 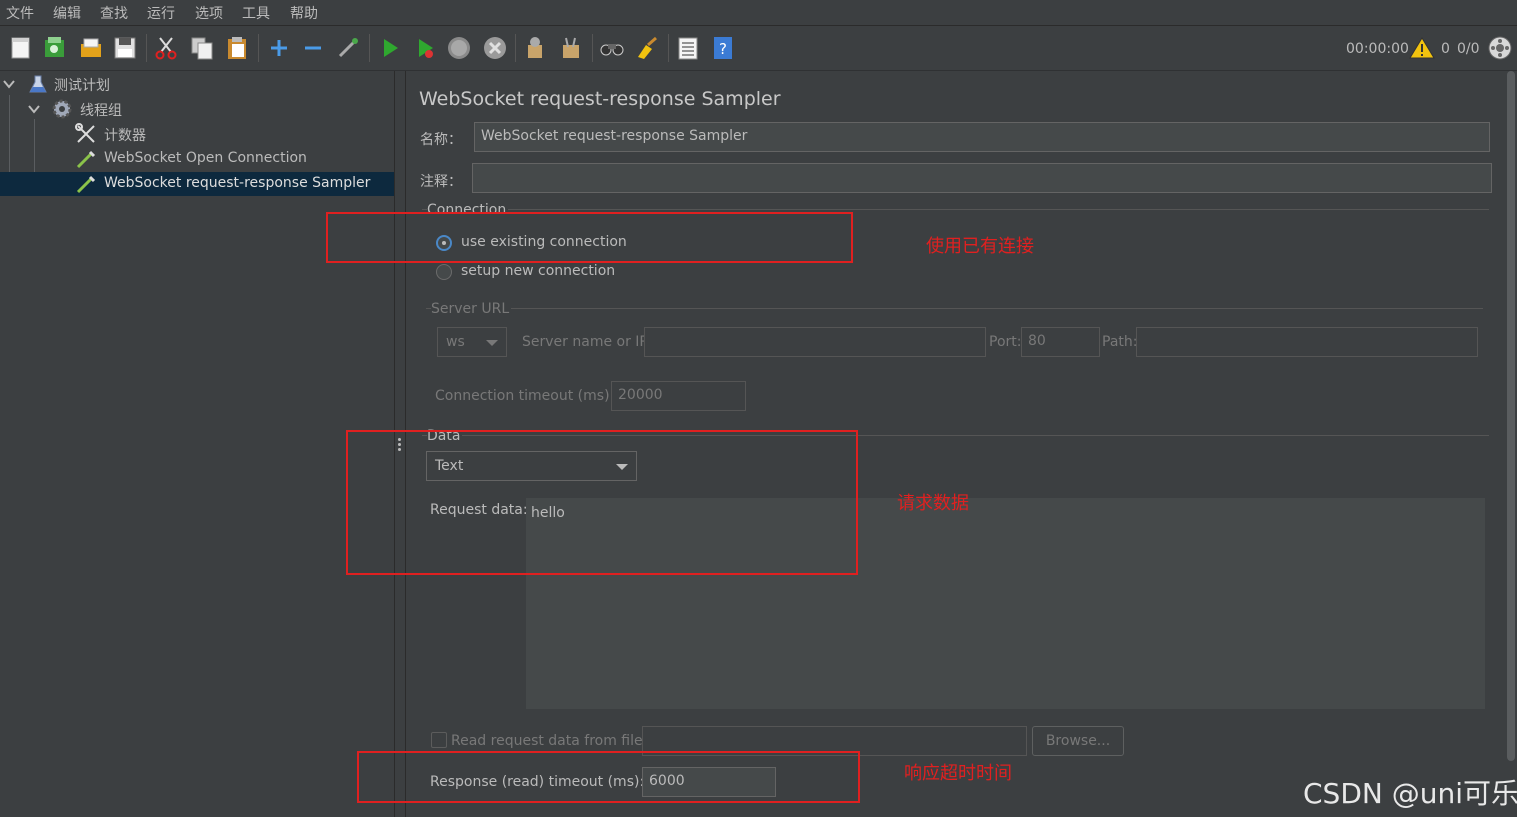 What do you see at coordinates (982, 178) in the screenshot?
I see `comment-input` at bounding box center [982, 178].